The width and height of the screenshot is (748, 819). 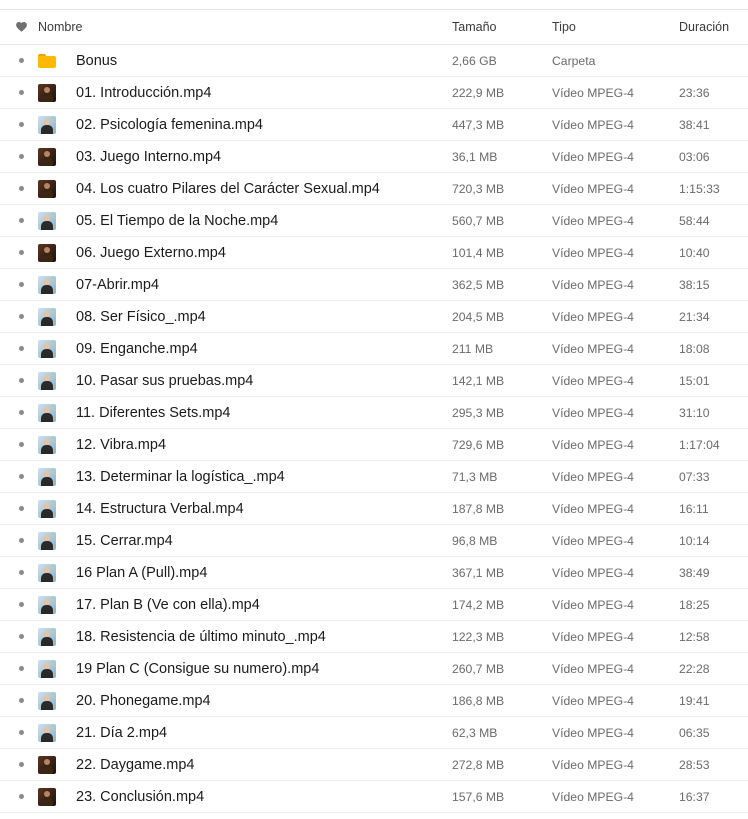 I want to click on file-name: 17. Plan B (Ve con ella).mp4, so click(x=168, y=604).